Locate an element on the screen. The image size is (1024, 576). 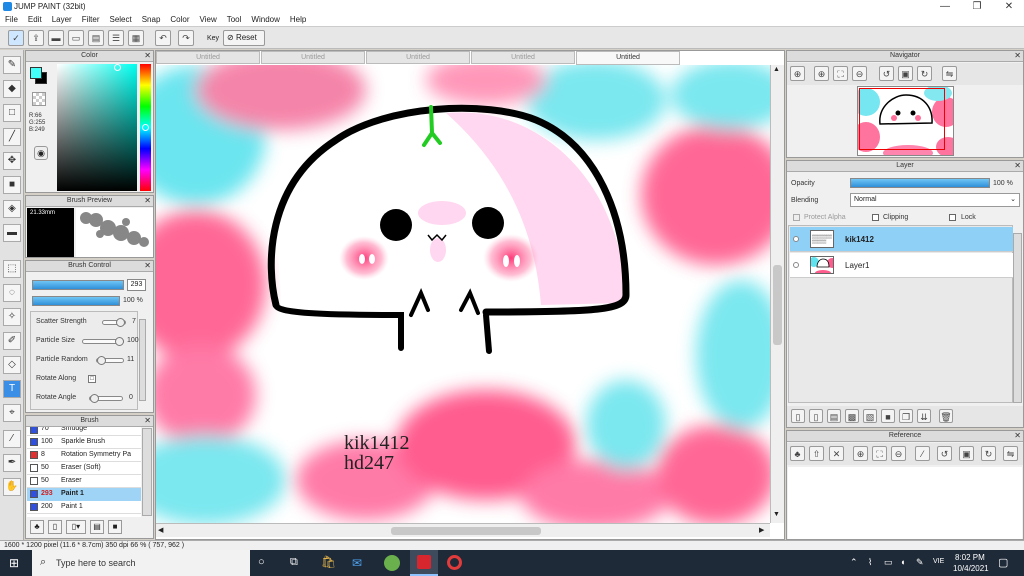
clipping-checkbox is located at coordinates (875, 217).